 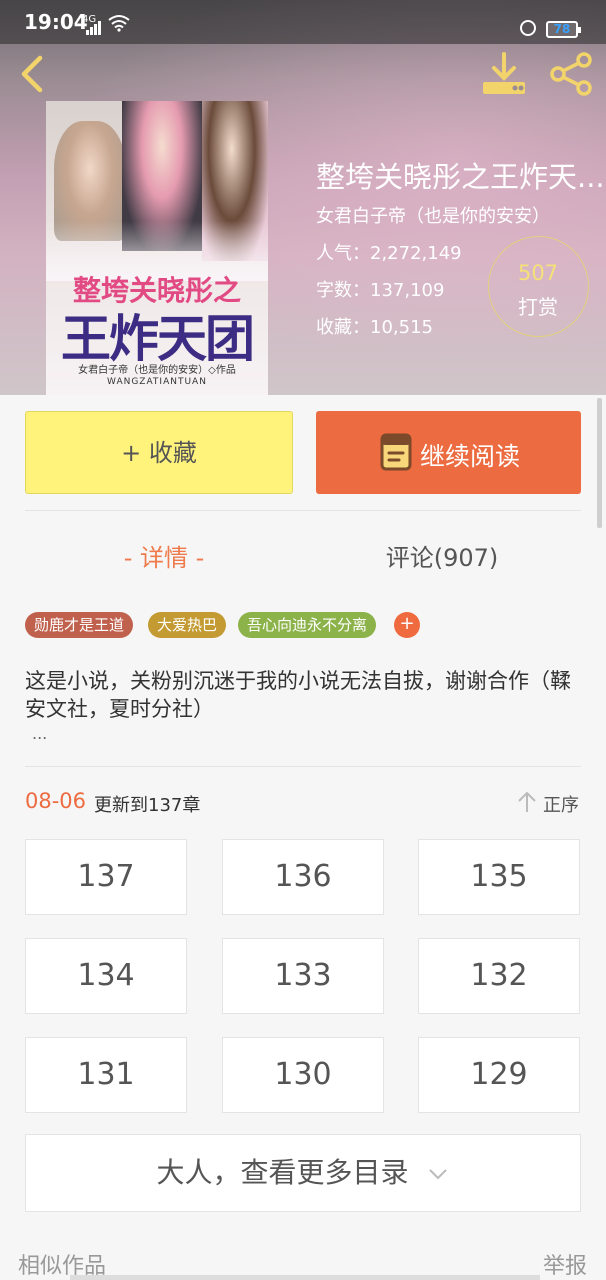 What do you see at coordinates (157, 370) in the screenshot?
I see `cover-author: 女君白子帝（也是你的安安）◇作品` at bounding box center [157, 370].